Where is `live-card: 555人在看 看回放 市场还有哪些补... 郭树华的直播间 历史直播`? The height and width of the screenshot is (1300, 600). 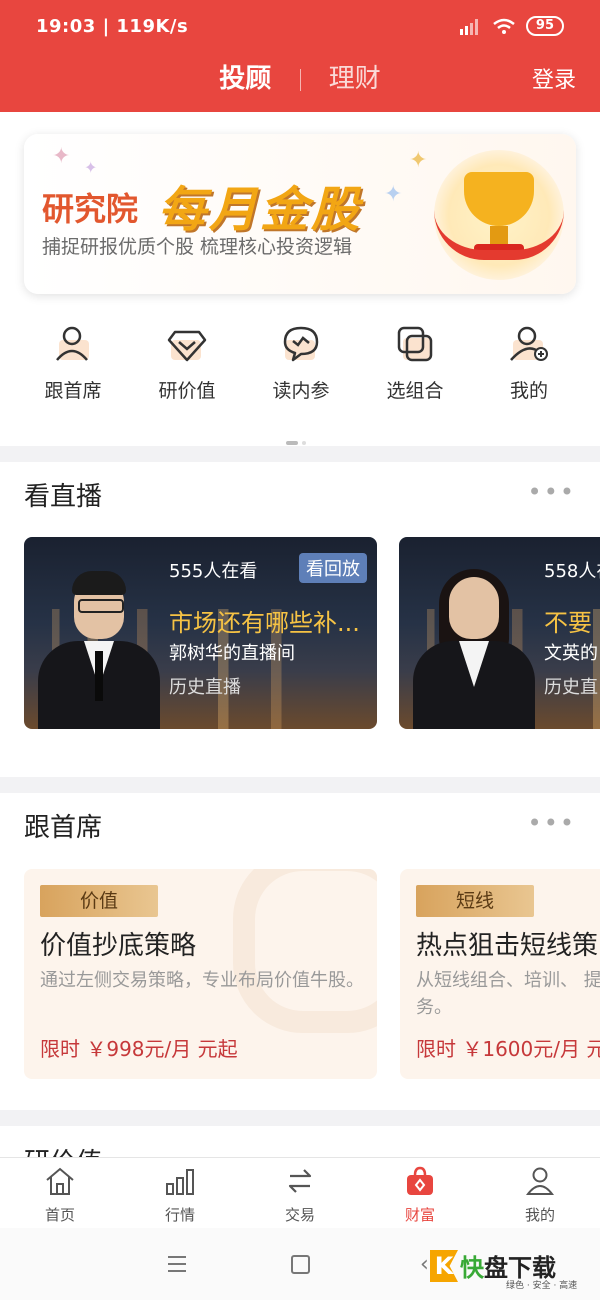 live-card: 555人在看 看回放 市场还有哪些补... 郭树华的直播间 历史直播 is located at coordinates (200, 633).